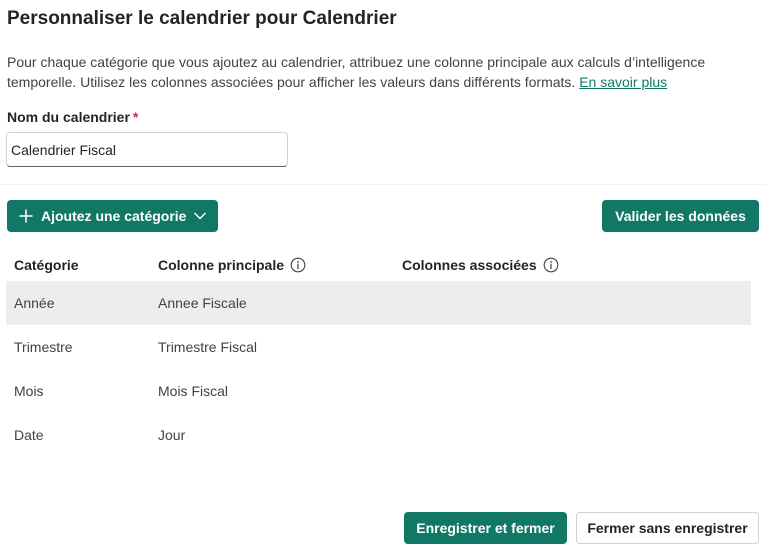  Describe the element at coordinates (172, 435) in the screenshot. I see `main-column-cell: Jour` at that location.